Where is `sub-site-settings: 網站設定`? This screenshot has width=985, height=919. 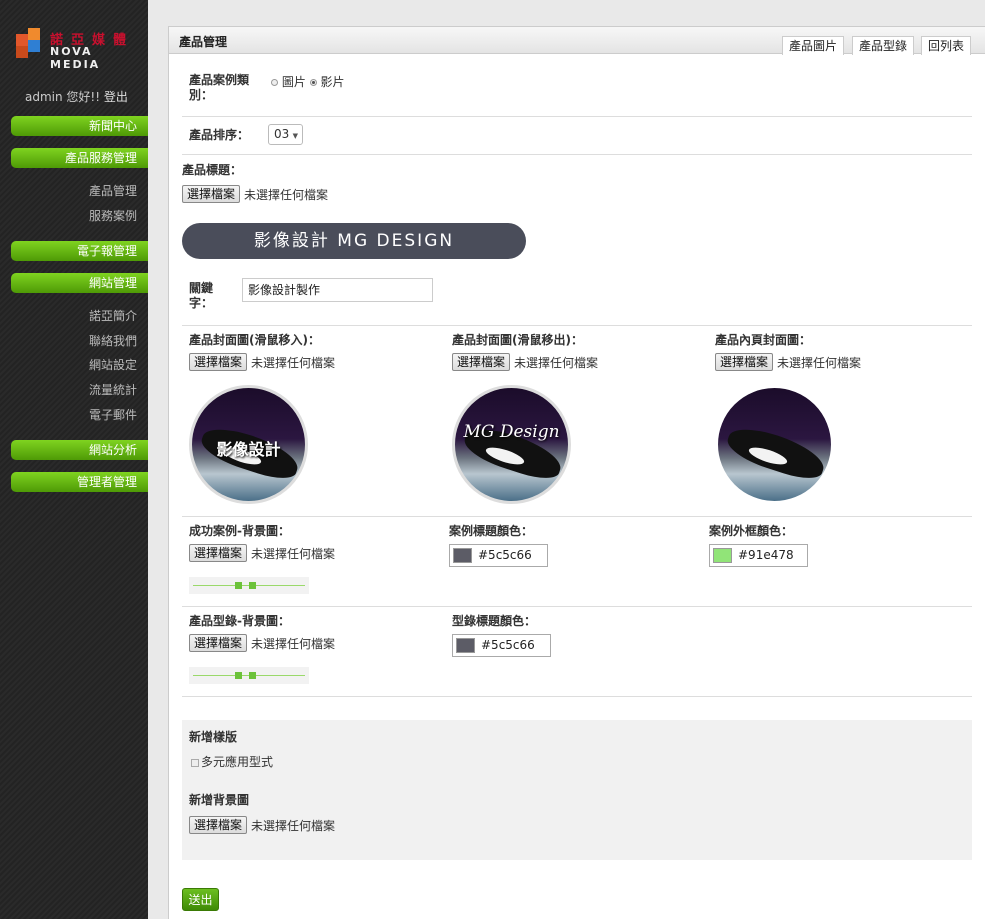 sub-site-settings: 網站設定 is located at coordinates (113, 364).